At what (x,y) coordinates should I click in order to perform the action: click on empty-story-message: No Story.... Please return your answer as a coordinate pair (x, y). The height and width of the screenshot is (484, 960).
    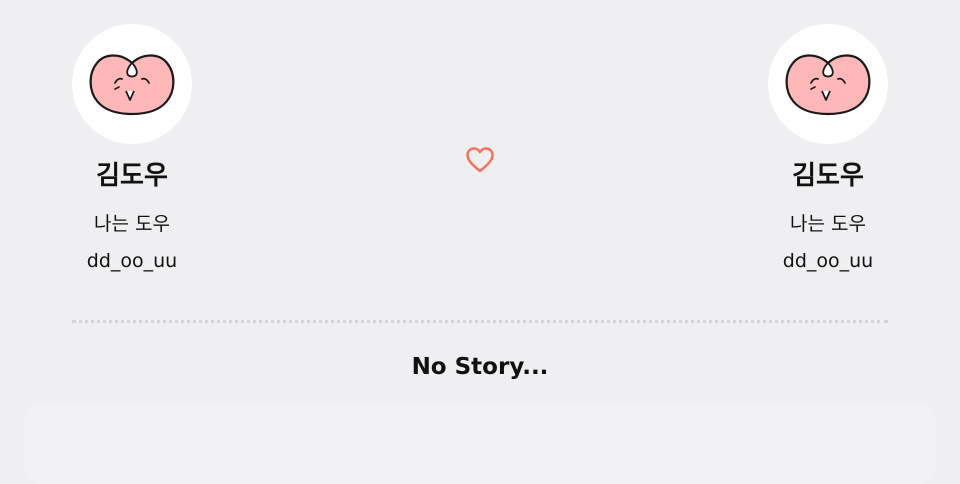
    Looking at the image, I should click on (480, 367).